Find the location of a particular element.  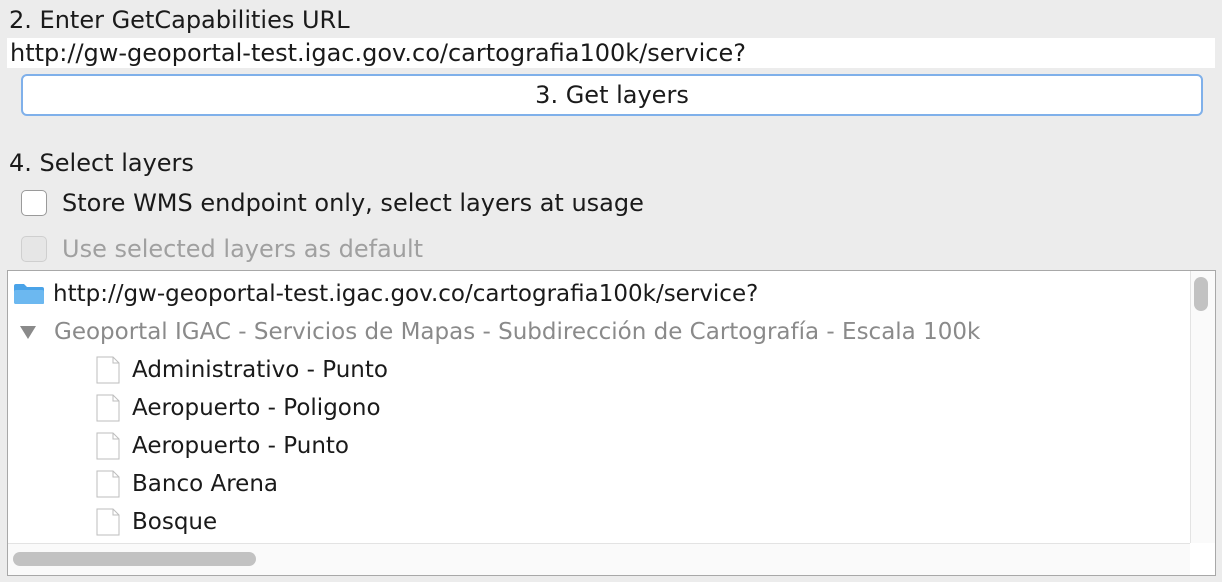

use-default-option: Use selected layers as default is located at coordinates (222, 249).